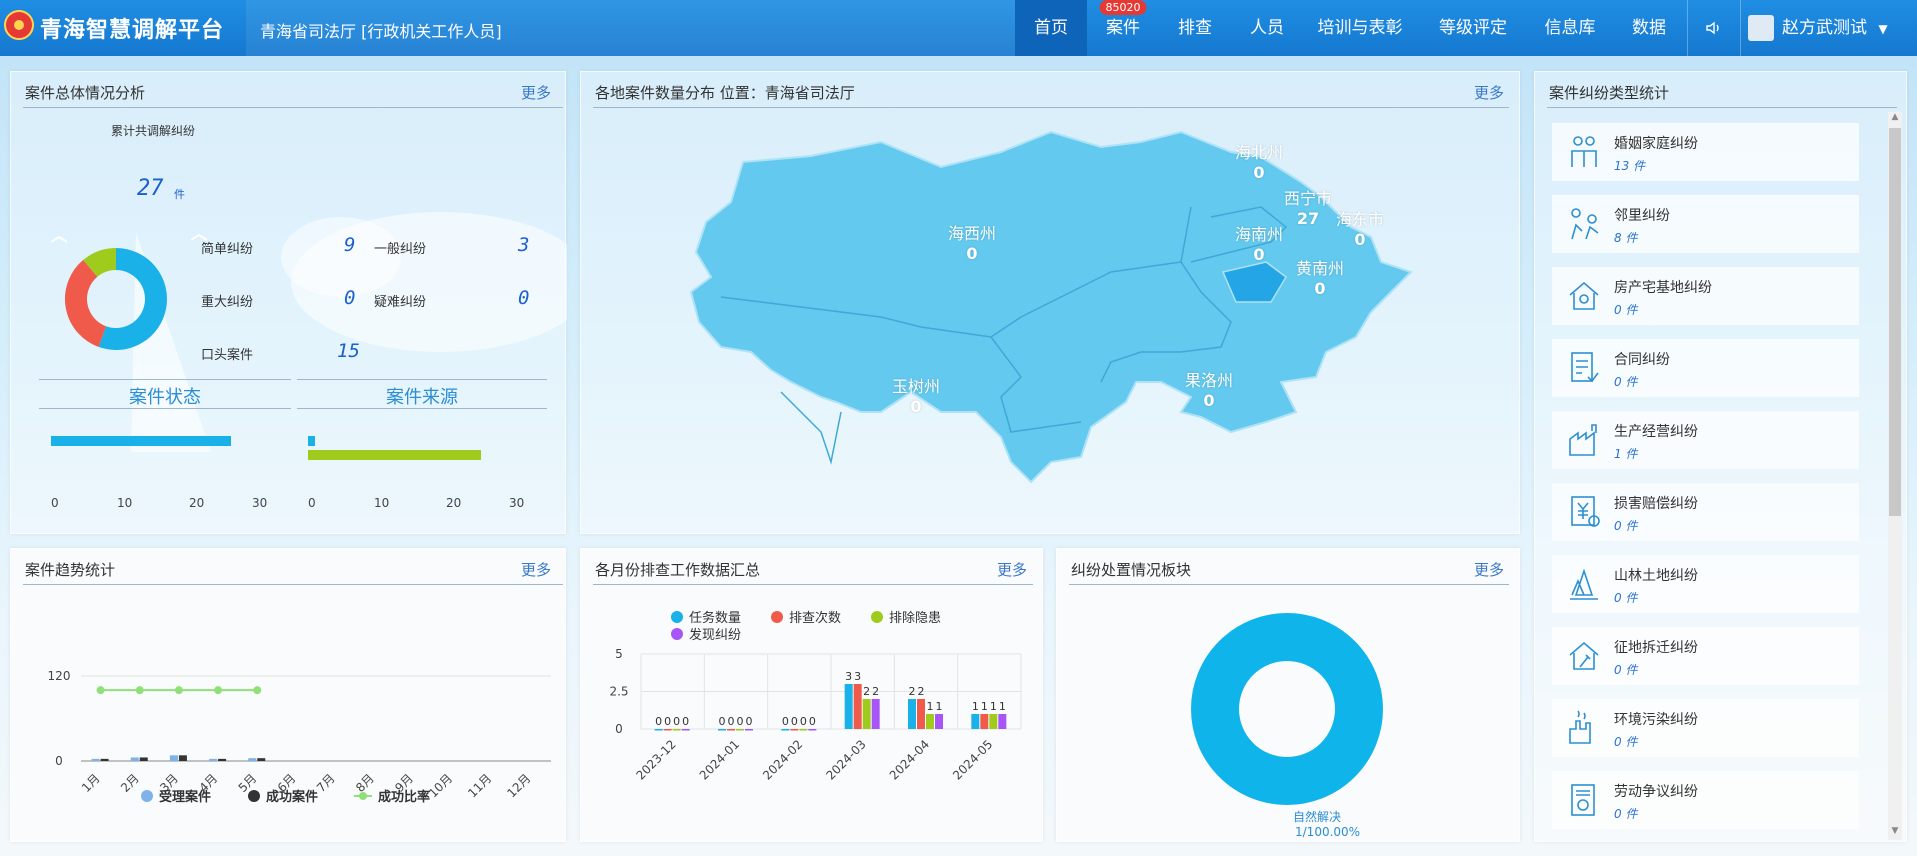 The height and width of the screenshot is (856, 1917). Describe the element at coordinates (1705, 296) in the screenshot. I see `type-item-2: 房产宅基地纠纷 0 件` at that location.